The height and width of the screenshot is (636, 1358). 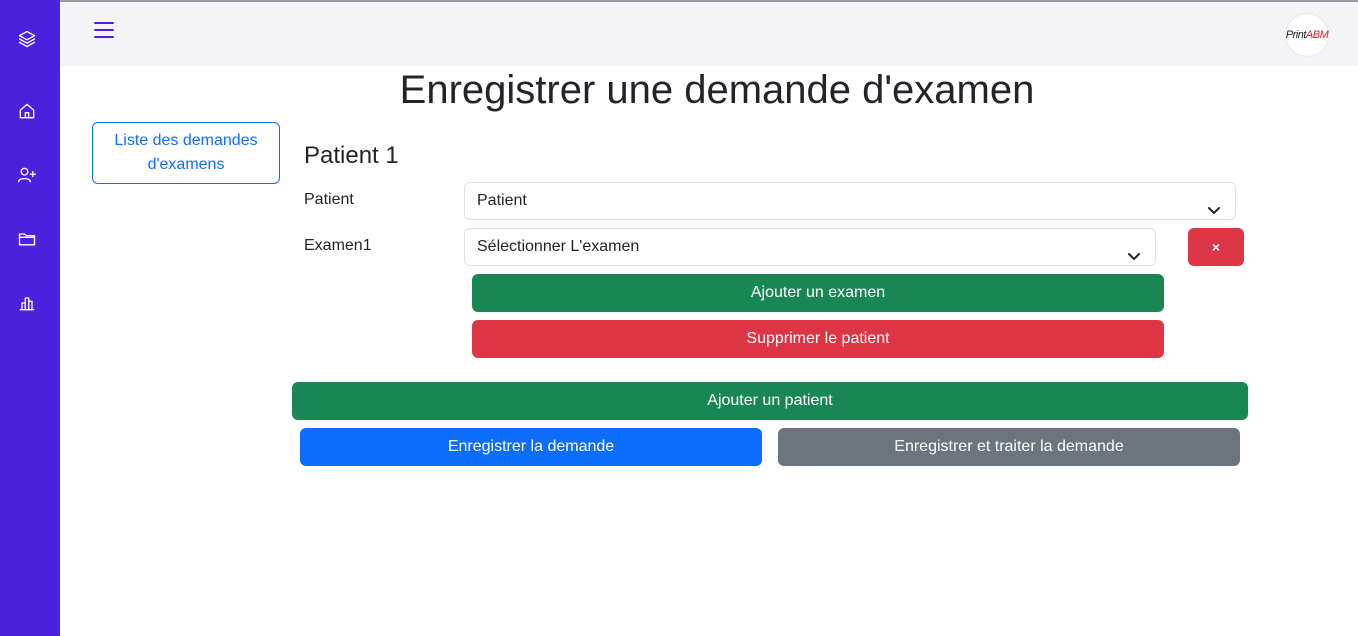 What do you see at coordinates (717, 90) in the screenshot?
I see `page-title: Enregistrer une demande d'examen` at bounding box center [717, 90].